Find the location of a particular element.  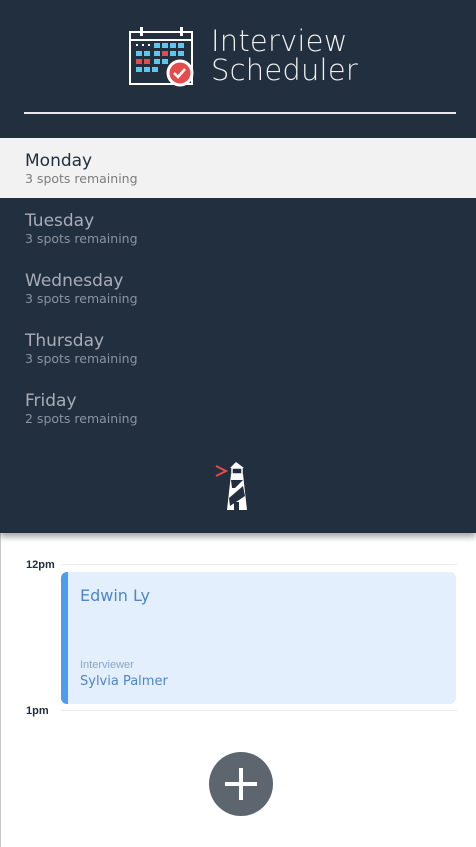

day-item-friday: Friday 2 spots remaining is located at coordinates (238, 408).